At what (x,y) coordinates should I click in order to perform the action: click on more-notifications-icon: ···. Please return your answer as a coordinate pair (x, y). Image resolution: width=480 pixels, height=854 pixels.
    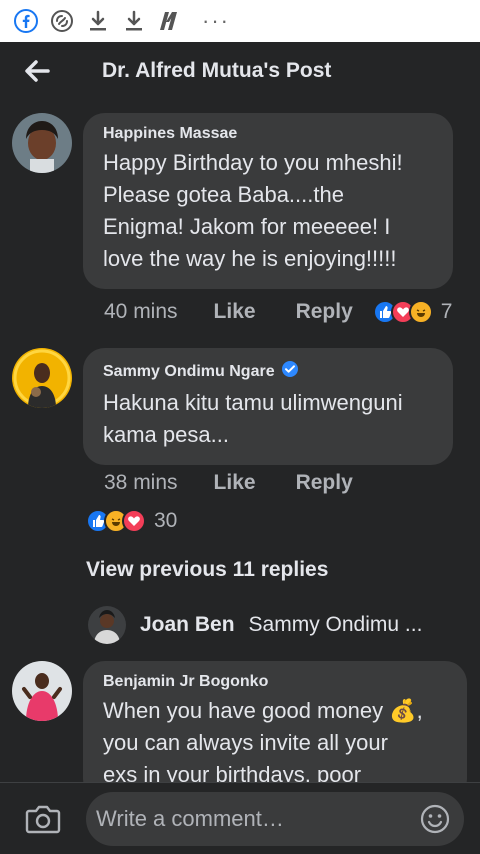
    Looking at the image, I should click on (216, 20).